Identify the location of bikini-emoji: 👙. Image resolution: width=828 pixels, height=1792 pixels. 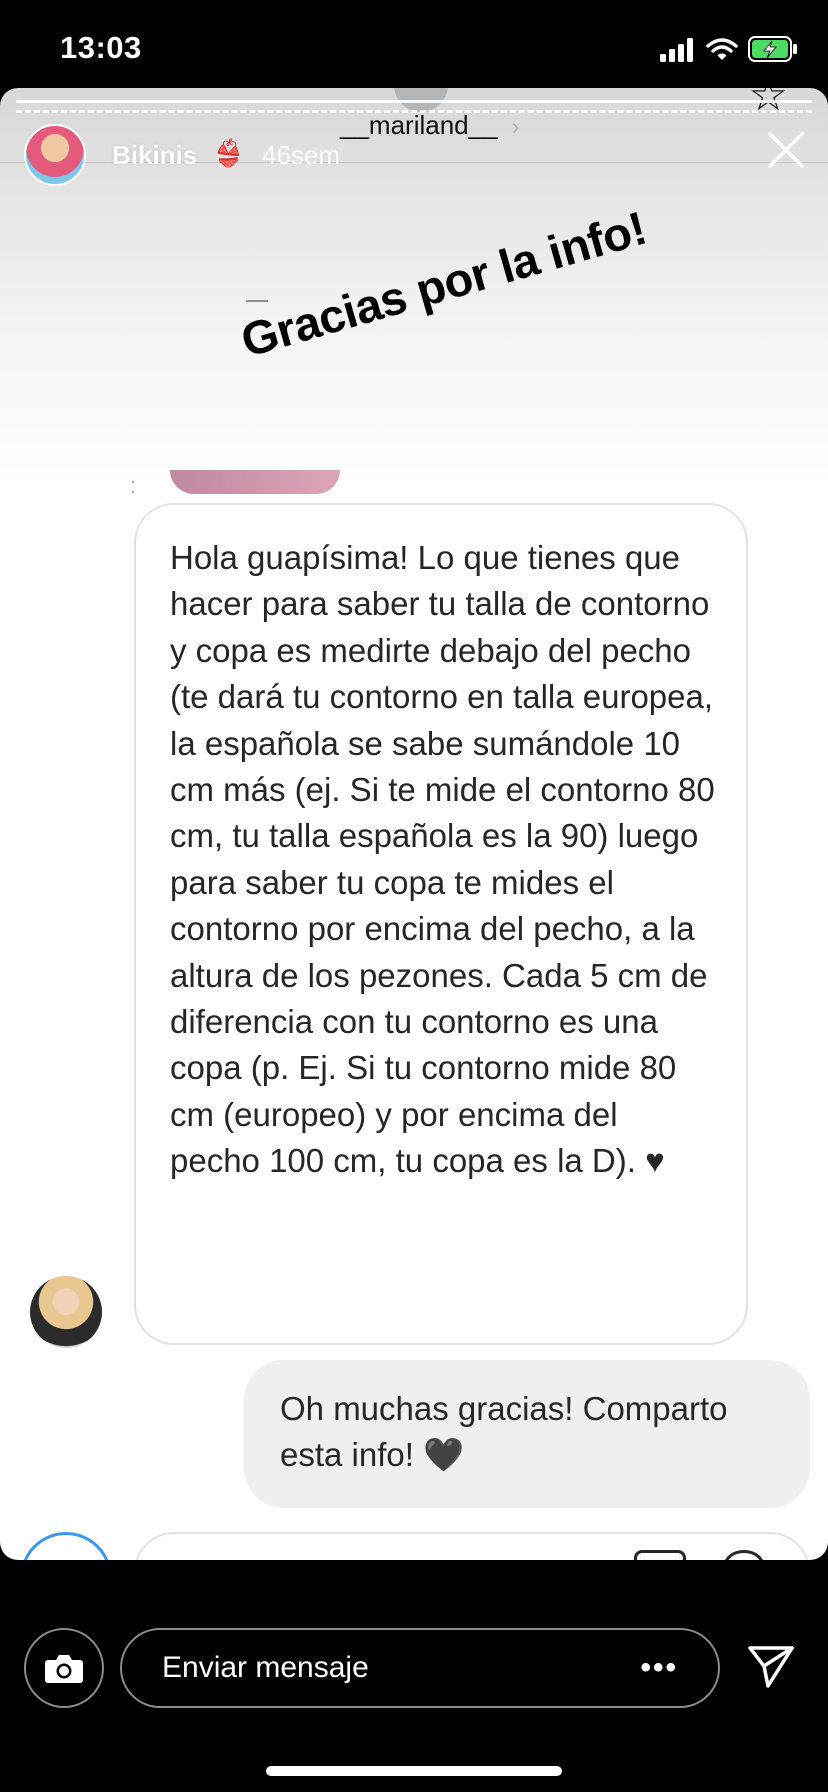
(228, 153).